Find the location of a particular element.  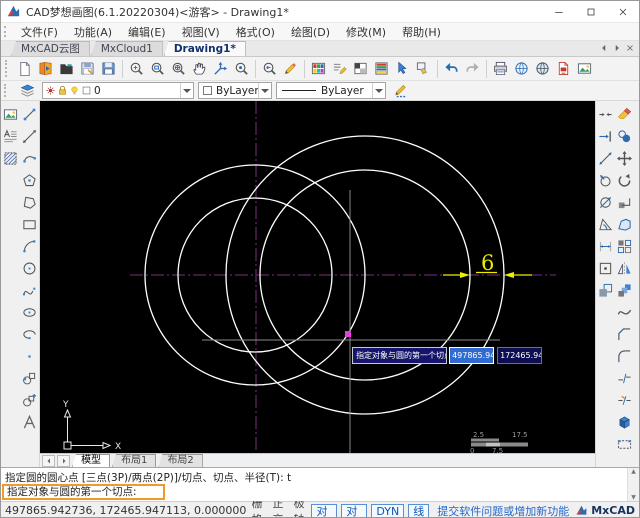

layout-tab-1: 布局1 is located at coordinates (134, 460).